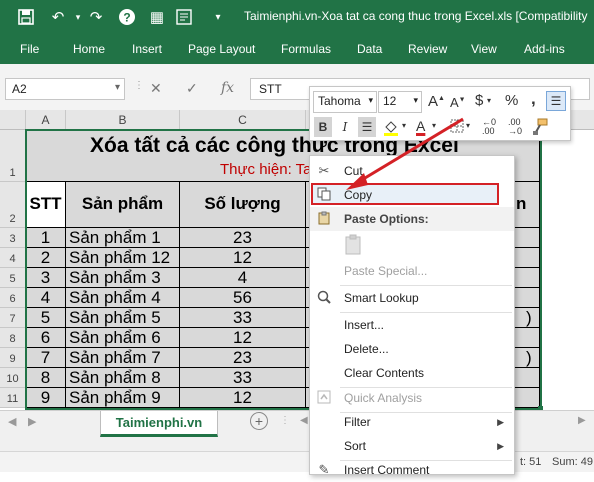  I want to click on name-box: A2 ▾, so click(65, 89).